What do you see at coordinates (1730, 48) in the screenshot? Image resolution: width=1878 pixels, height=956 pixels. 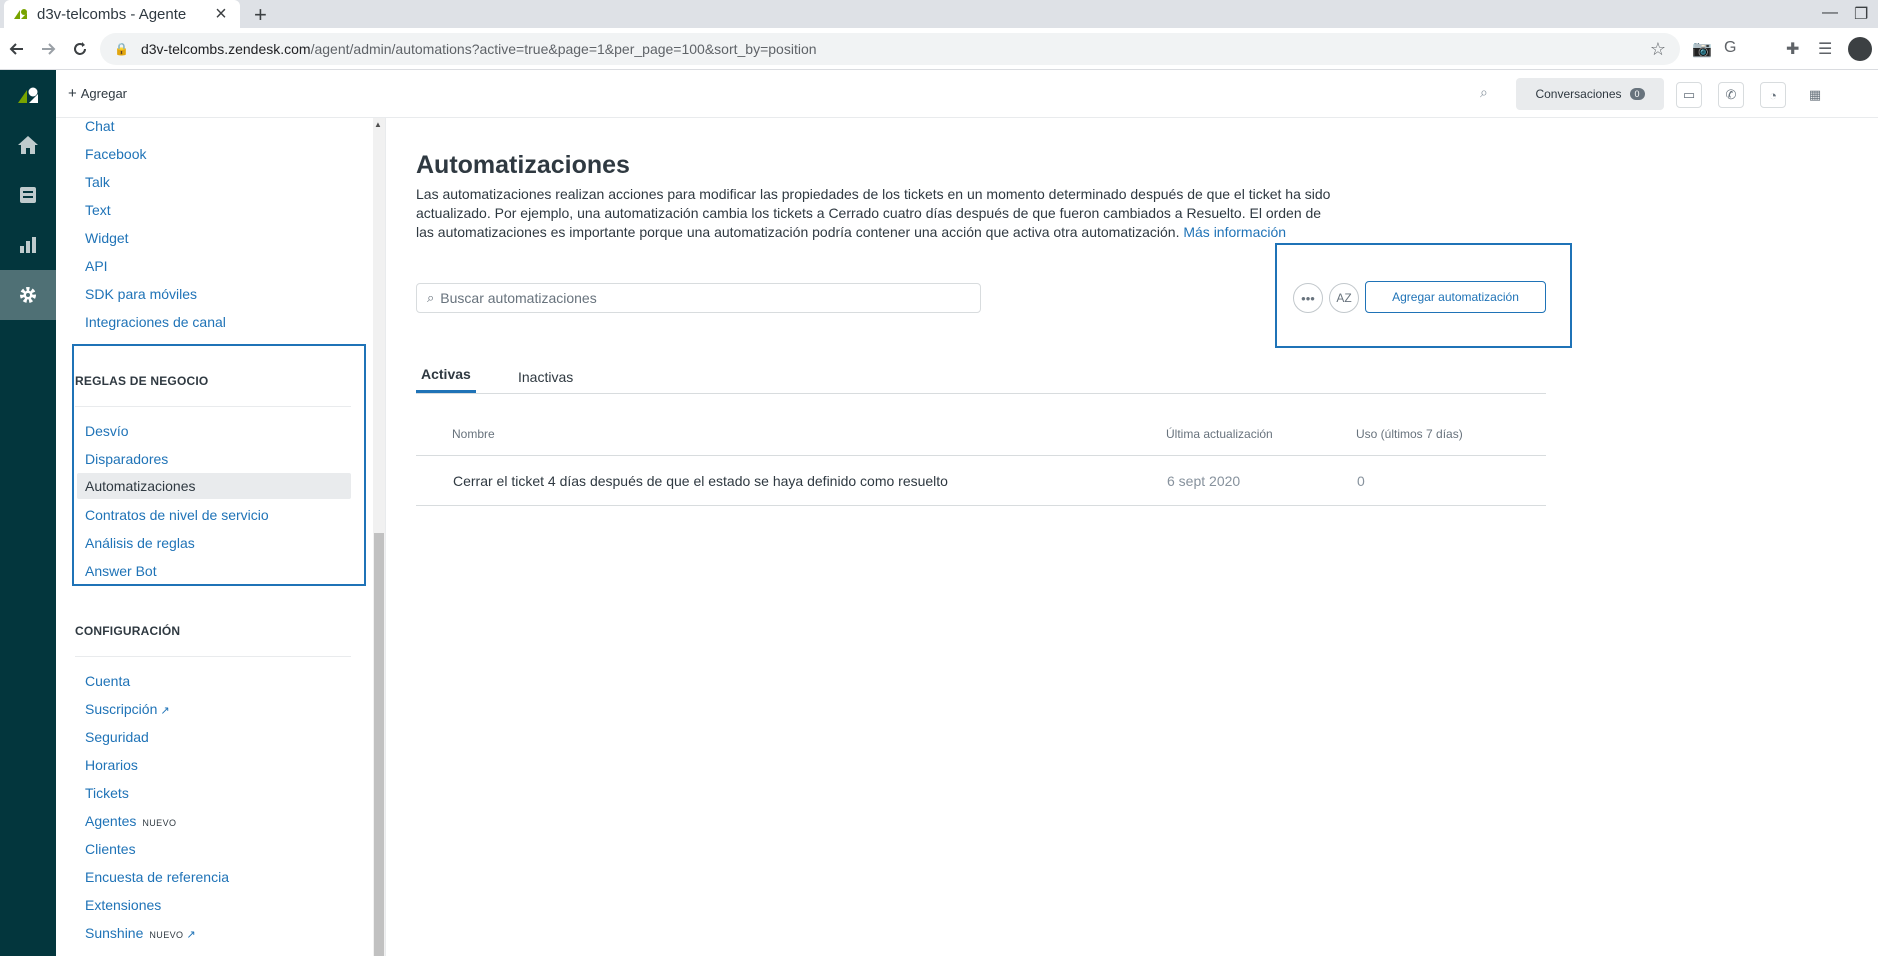 I see `extension-g-icon: G` at bounding box center [1730, 48].